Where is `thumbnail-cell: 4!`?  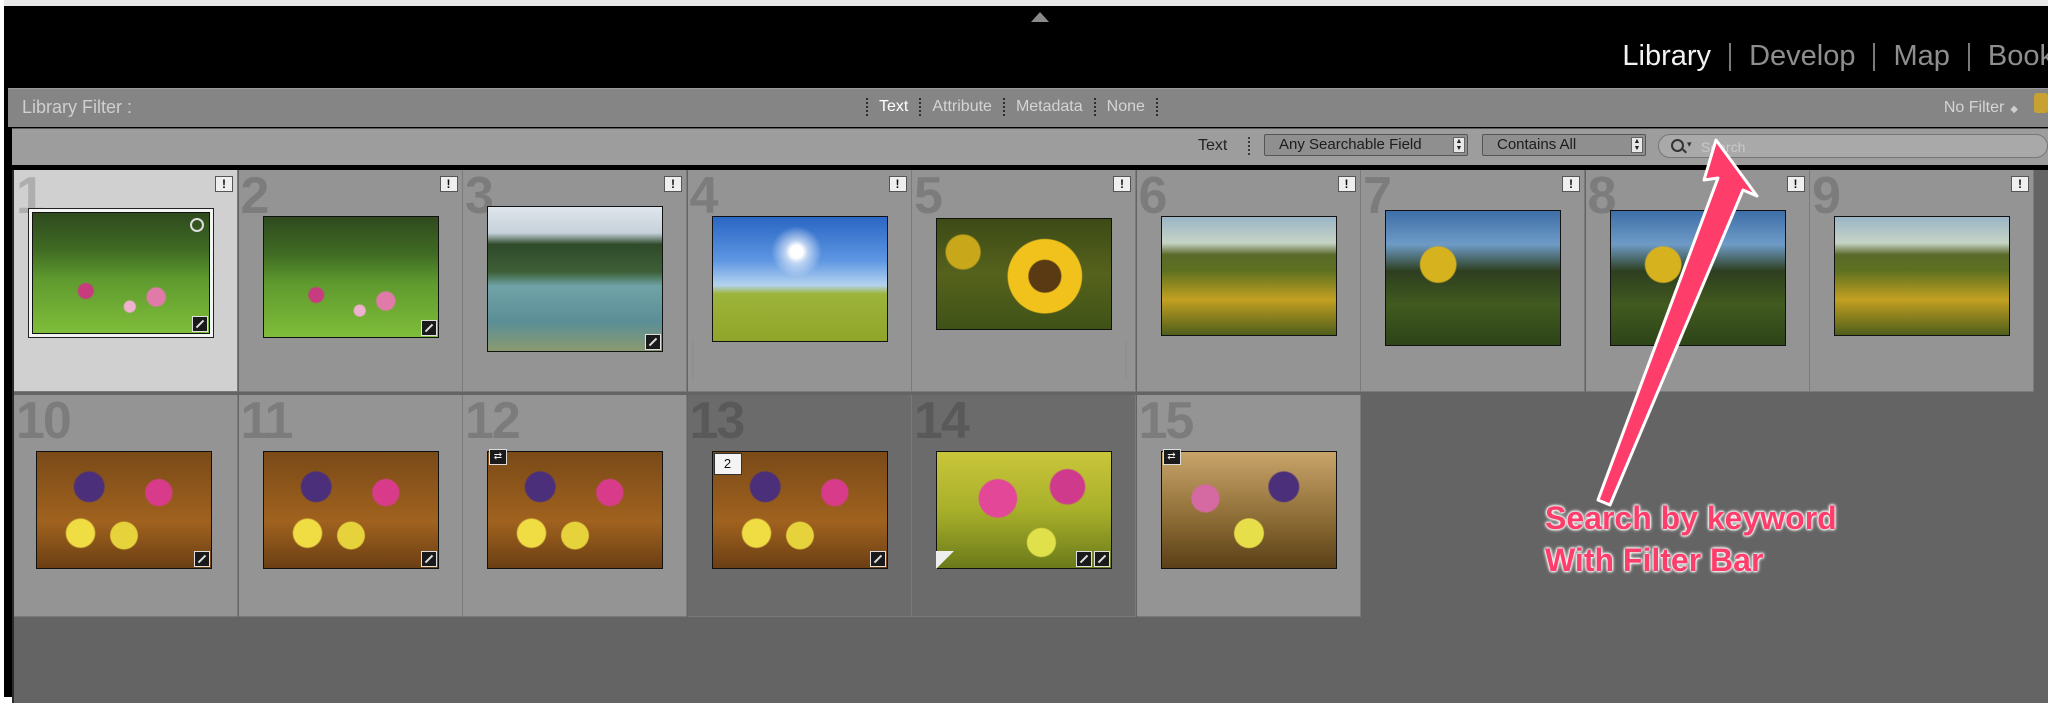 thumbnail-cell: 4! is located at coordinates (799, 281).